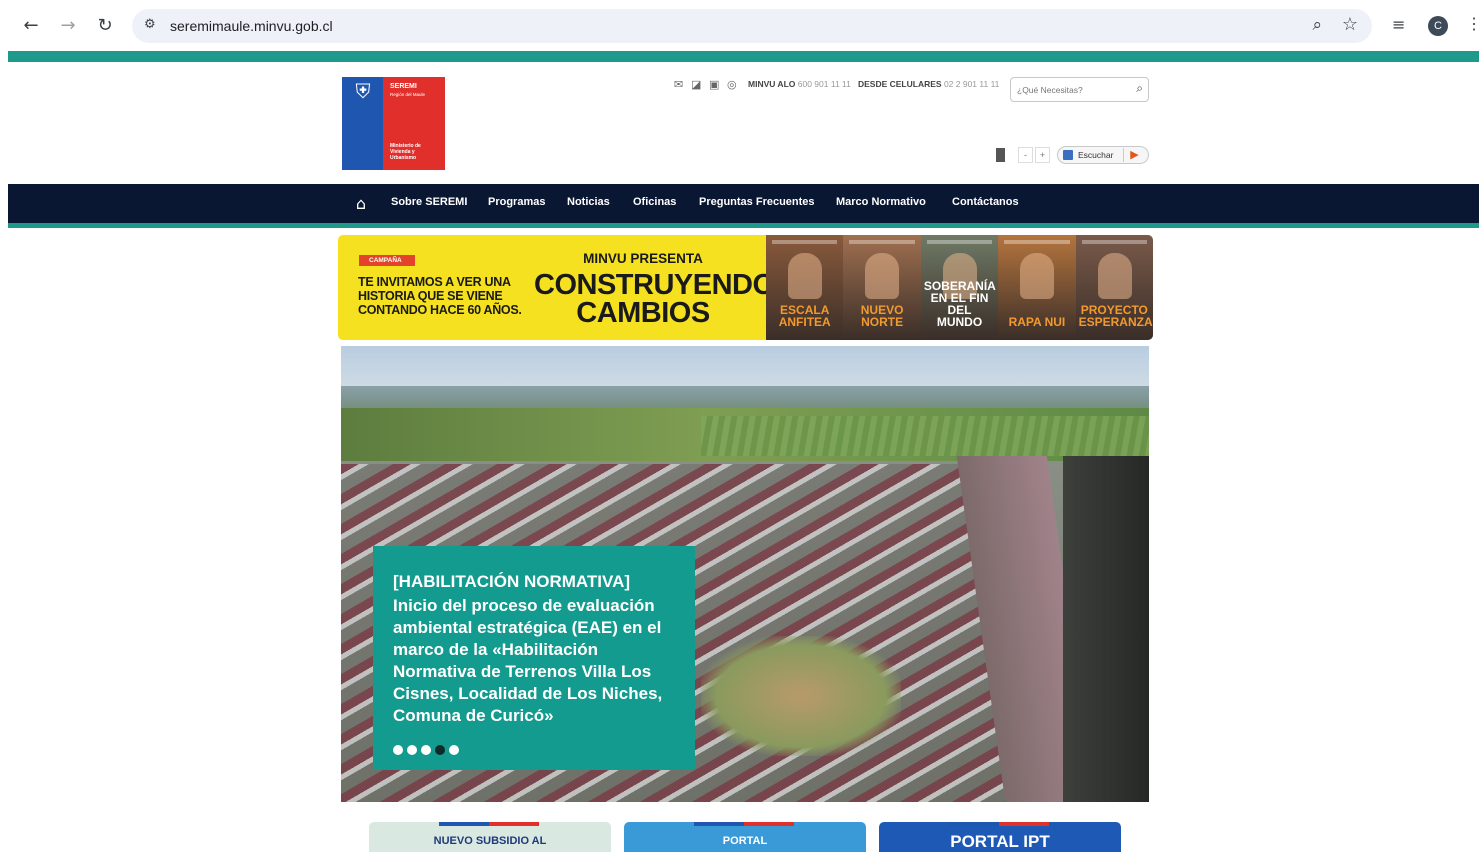 The height and width of the screenshot is (852, 1479). Describe the element at coordinates (516, 202) in the screenshot. I see `nav-programas: Programas` at that location.